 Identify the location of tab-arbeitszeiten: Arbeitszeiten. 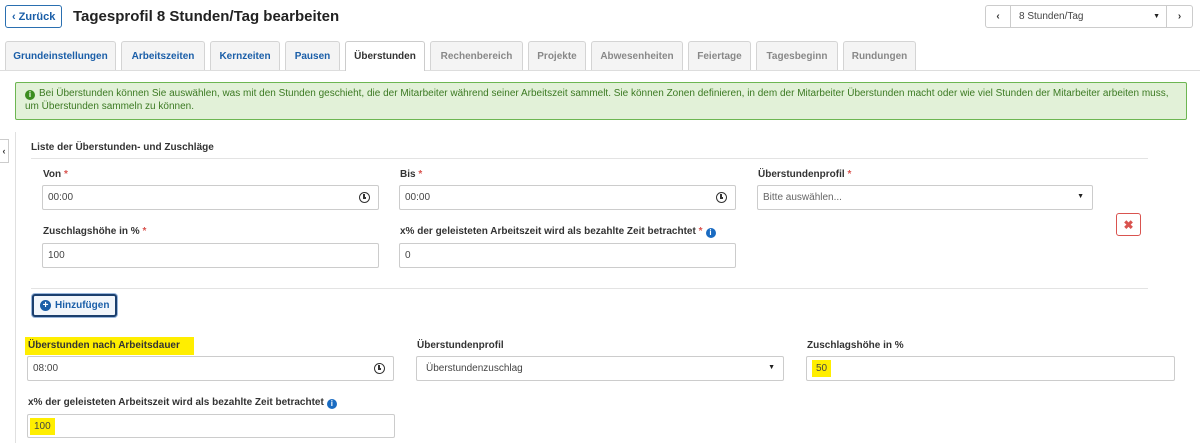
(163, 55).